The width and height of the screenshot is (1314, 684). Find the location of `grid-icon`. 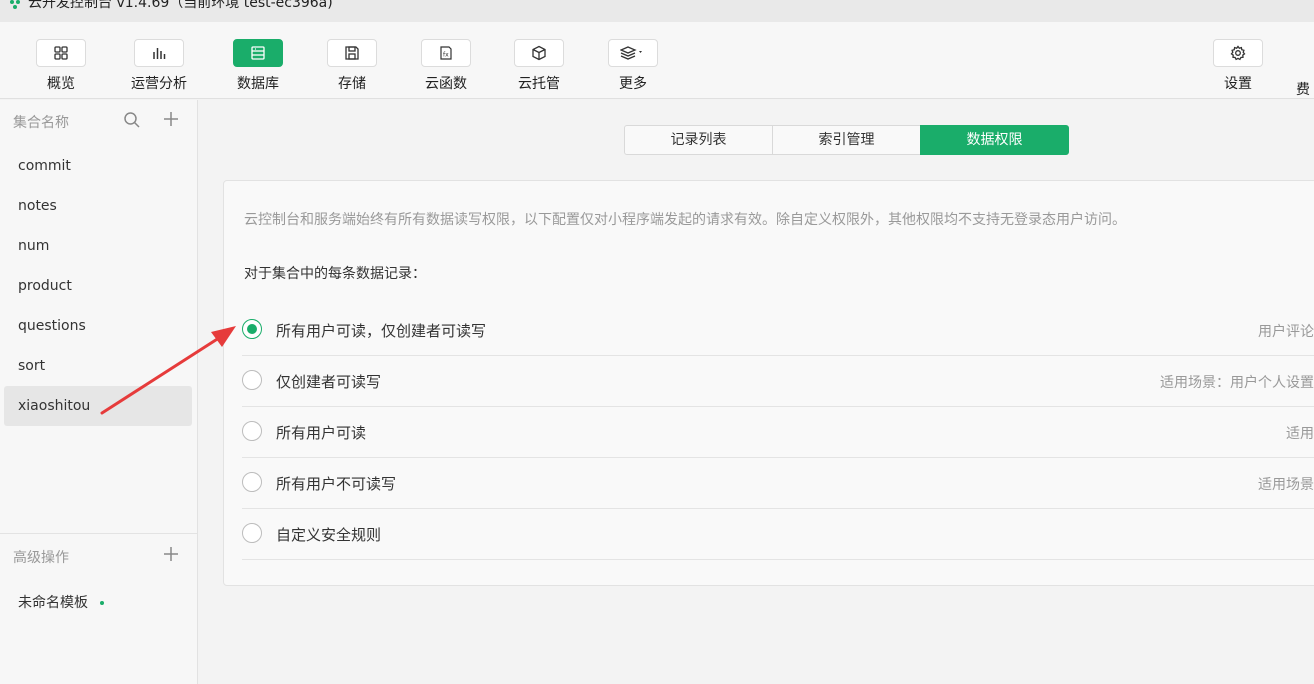

grid-icon is located at coordinates (61, 53).